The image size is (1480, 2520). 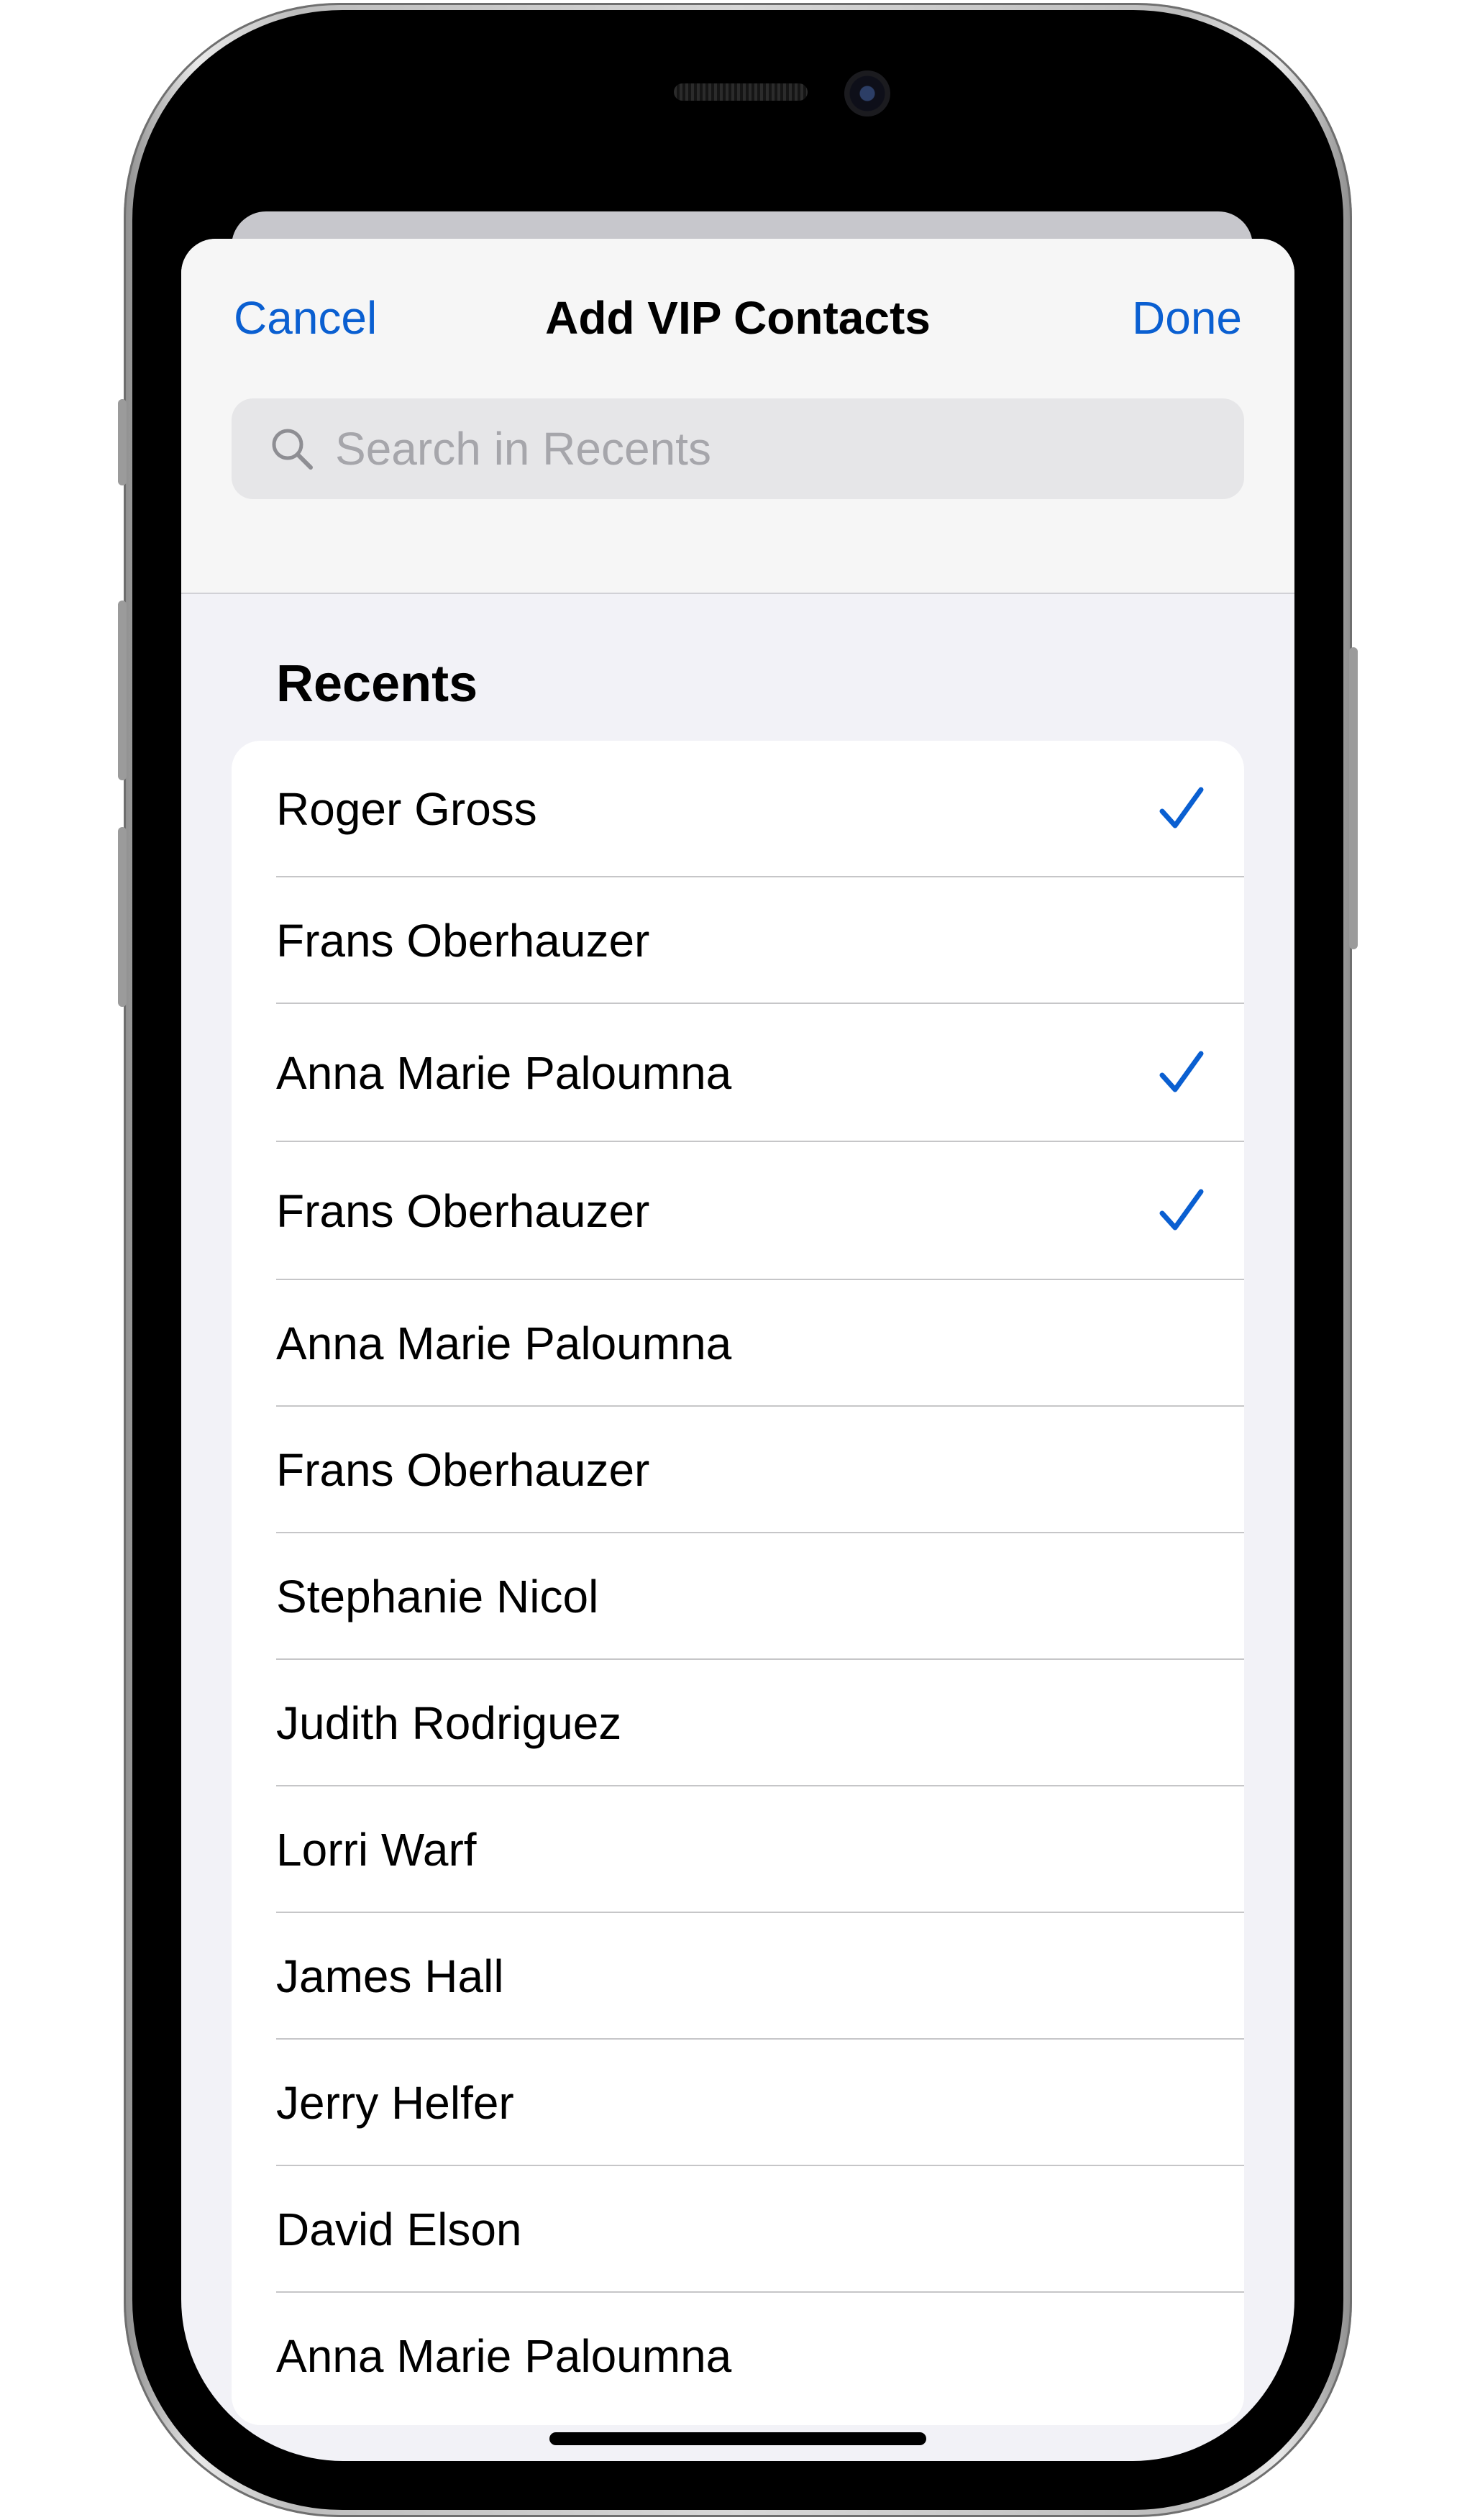 What do you see at coordinates (1187, 318) in the screenshot?
I see `done-button: Done` at bounding box center [1187, 318].